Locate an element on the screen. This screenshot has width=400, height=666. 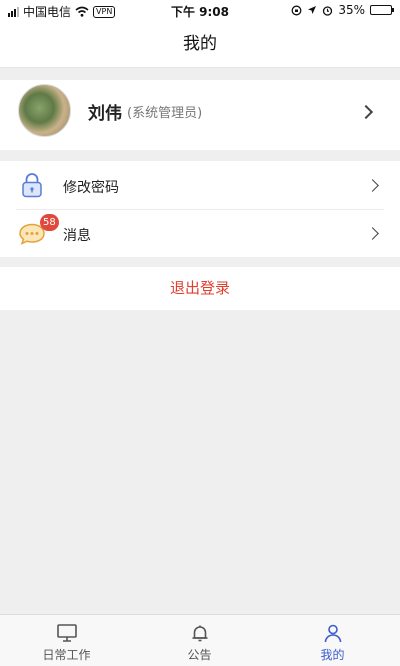
user-role: (系统管理员) is located at coordinates (165, 113).